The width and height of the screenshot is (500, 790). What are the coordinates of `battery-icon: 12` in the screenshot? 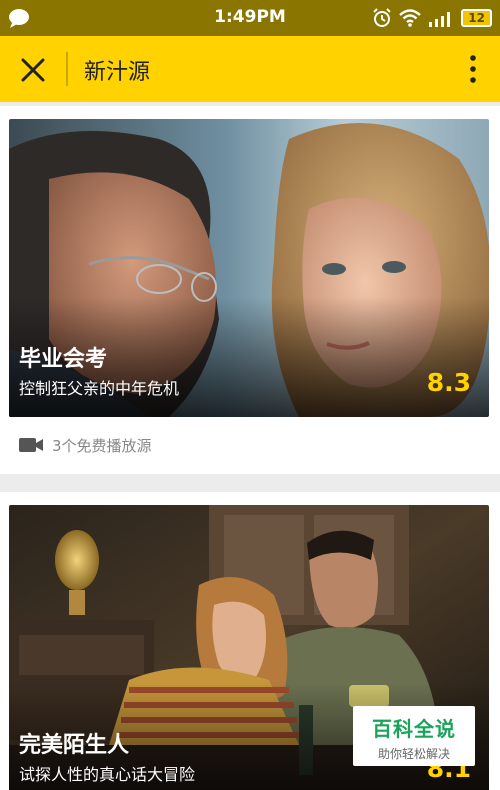 It's located at (476, 18).